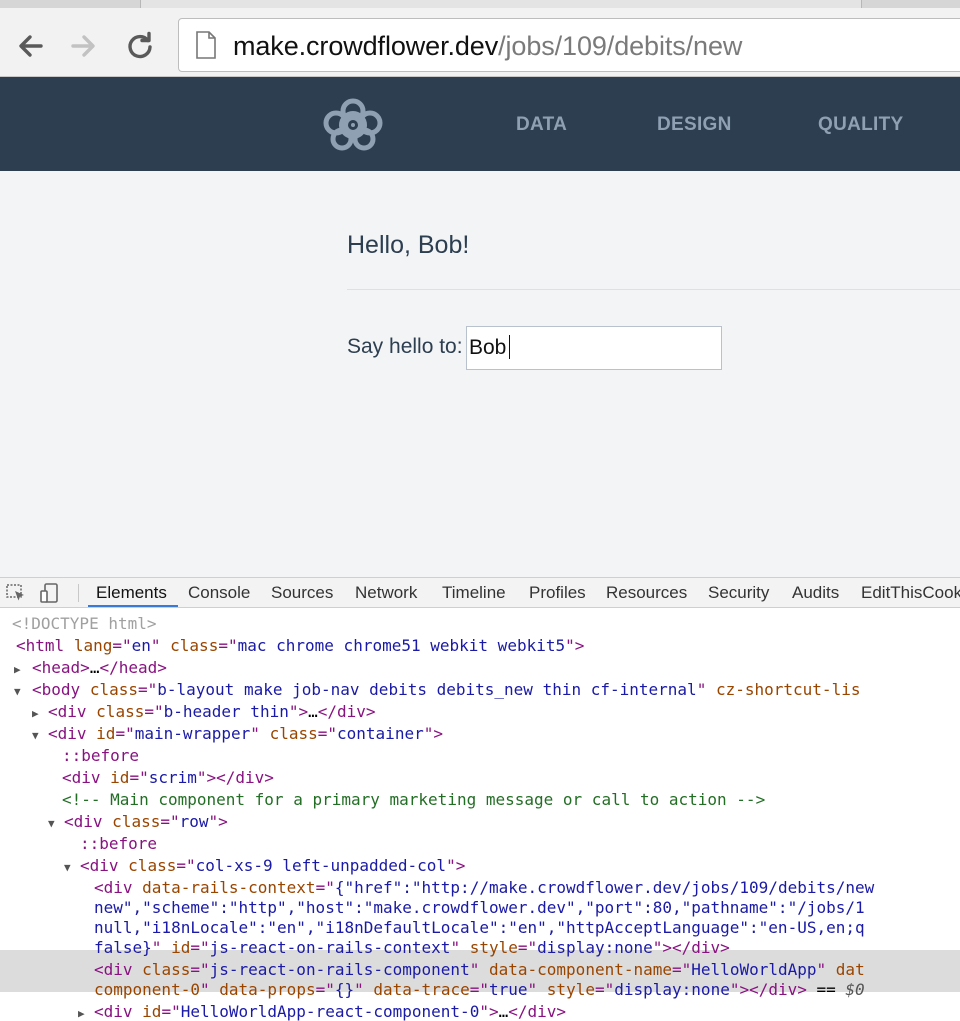 The image size is (960, 1021). I want to click on dom-line-head: <head>…</head>, so click(99, 668).